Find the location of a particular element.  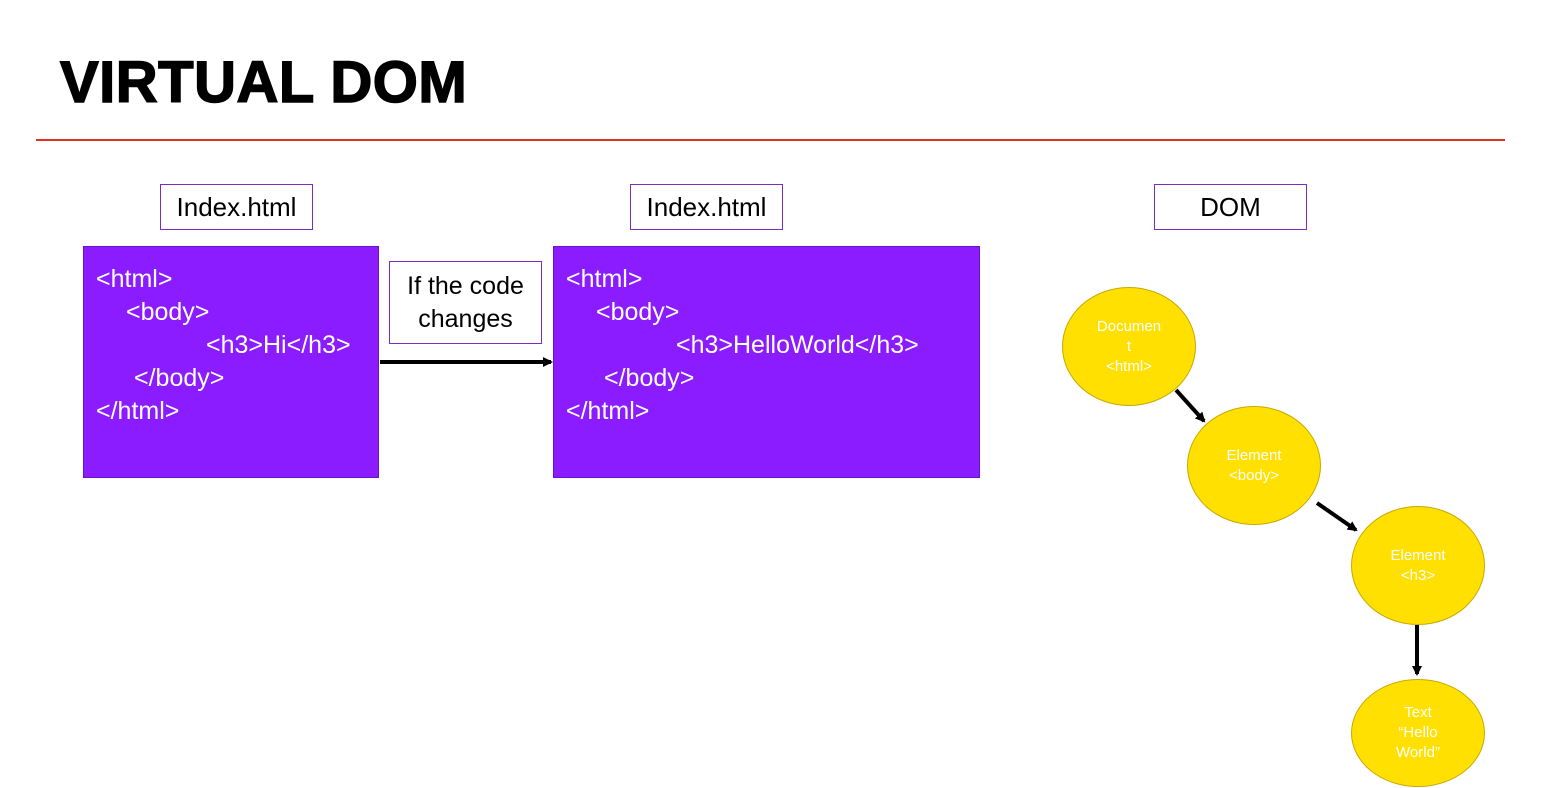

tree-arrow-body-h3 is located at coordinates (1336, 516).